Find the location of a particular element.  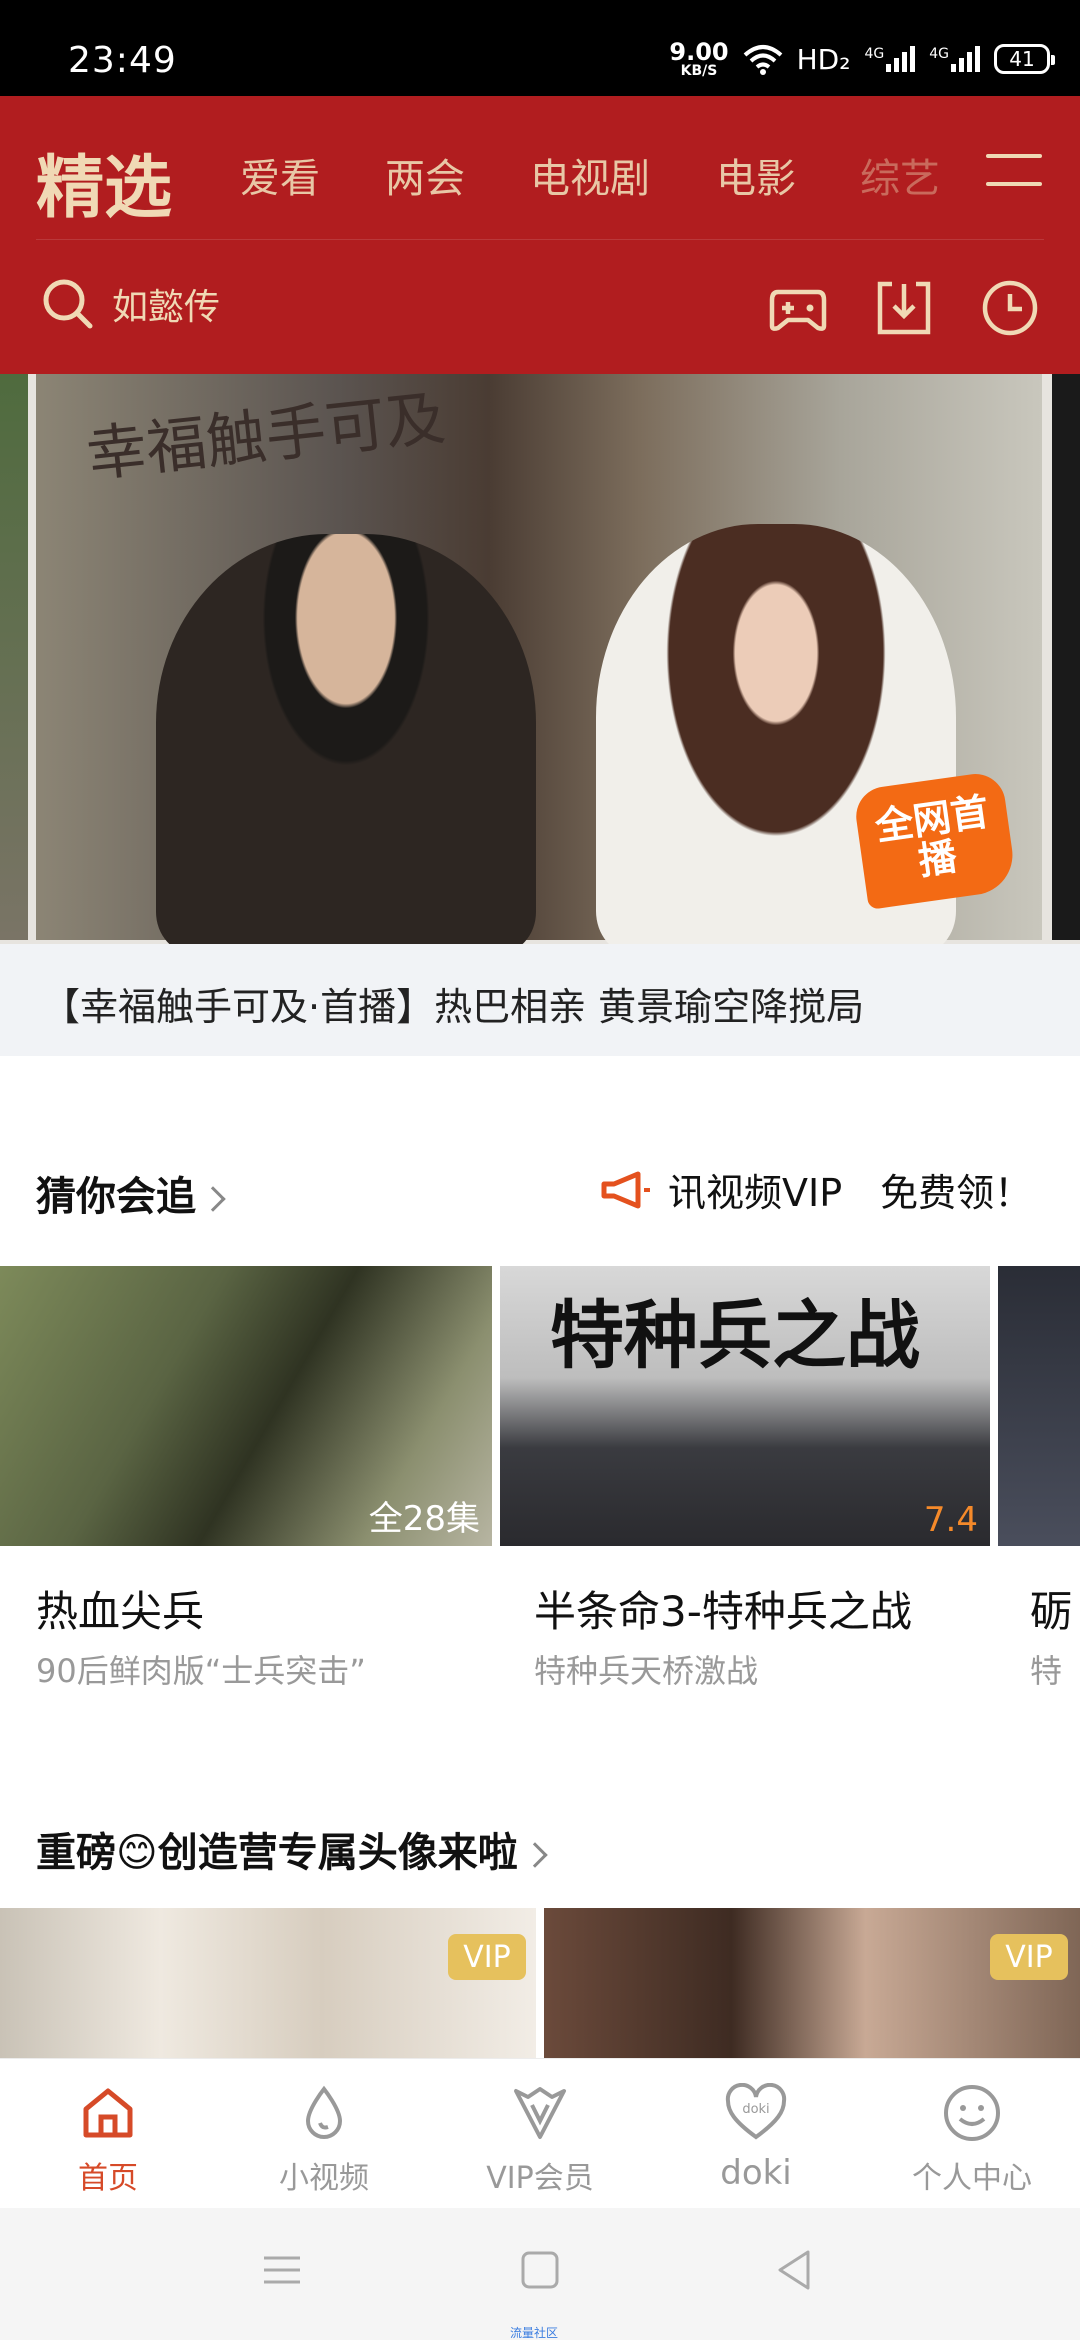

signal-4g-2: 4G is located at coordinates (954, 59).